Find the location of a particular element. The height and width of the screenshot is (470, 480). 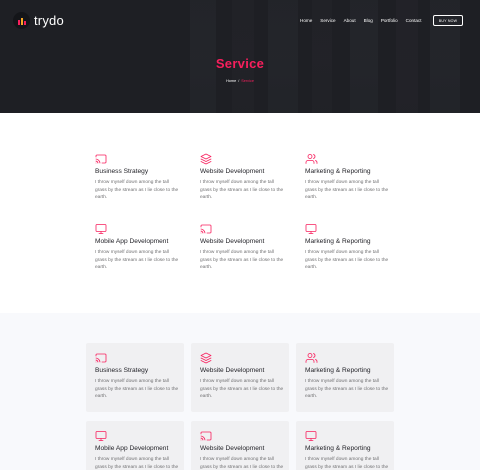

breadcrumb-home-link: Home is located at coordinates (231, 81).